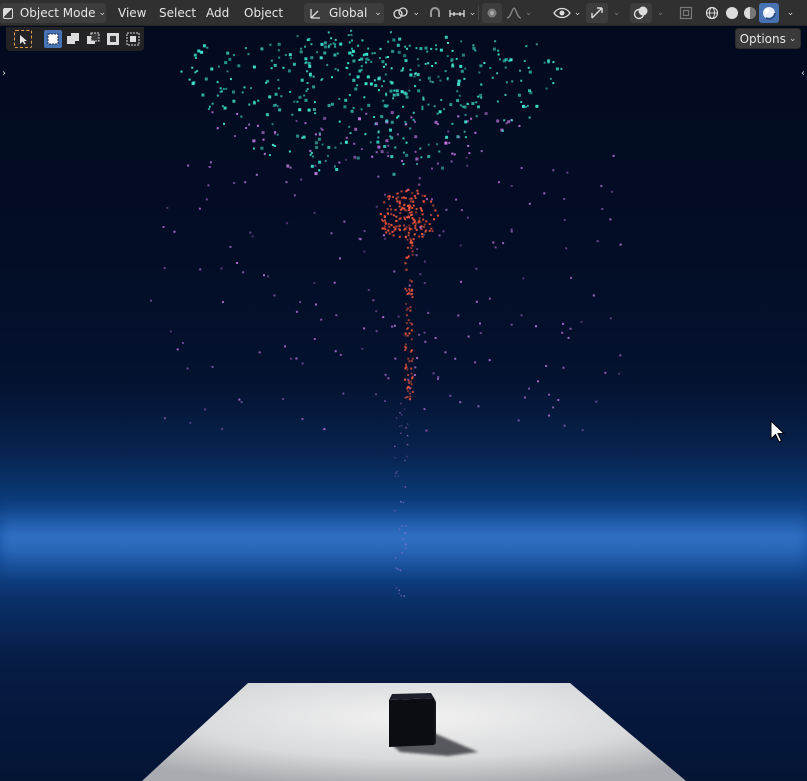  I want to click on options-dropdown: Options ⌄, so click(768, 38).